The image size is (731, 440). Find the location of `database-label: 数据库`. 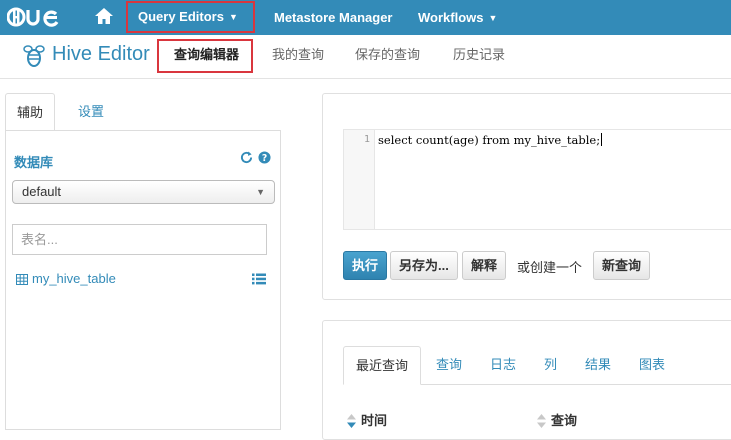

database-label: 数据库 is located at coordinates (34, 162).